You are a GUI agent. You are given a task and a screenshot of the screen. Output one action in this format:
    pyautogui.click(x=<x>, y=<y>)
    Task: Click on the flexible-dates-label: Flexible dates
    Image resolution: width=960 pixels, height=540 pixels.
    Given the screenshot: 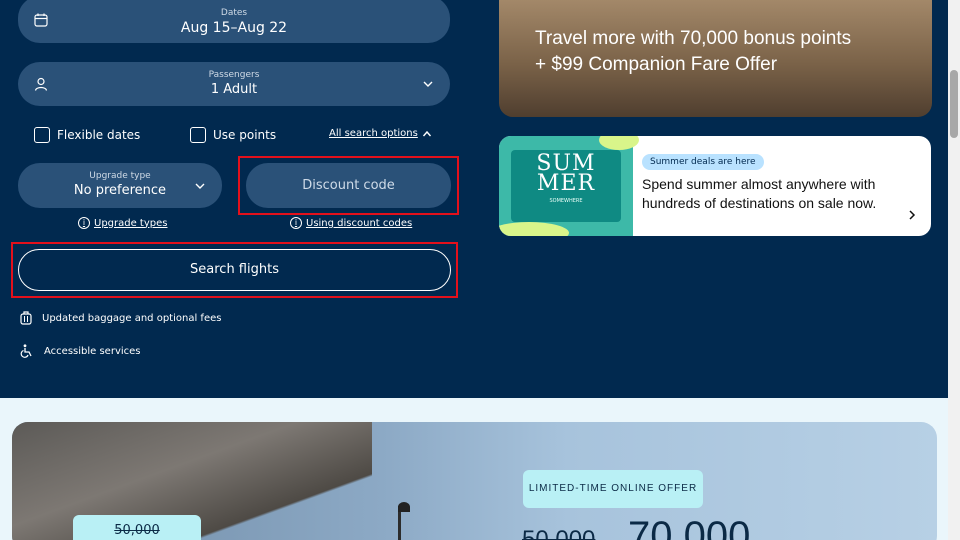 What is the action you would take?
    pyautogui.click(x=99, y=135)
    